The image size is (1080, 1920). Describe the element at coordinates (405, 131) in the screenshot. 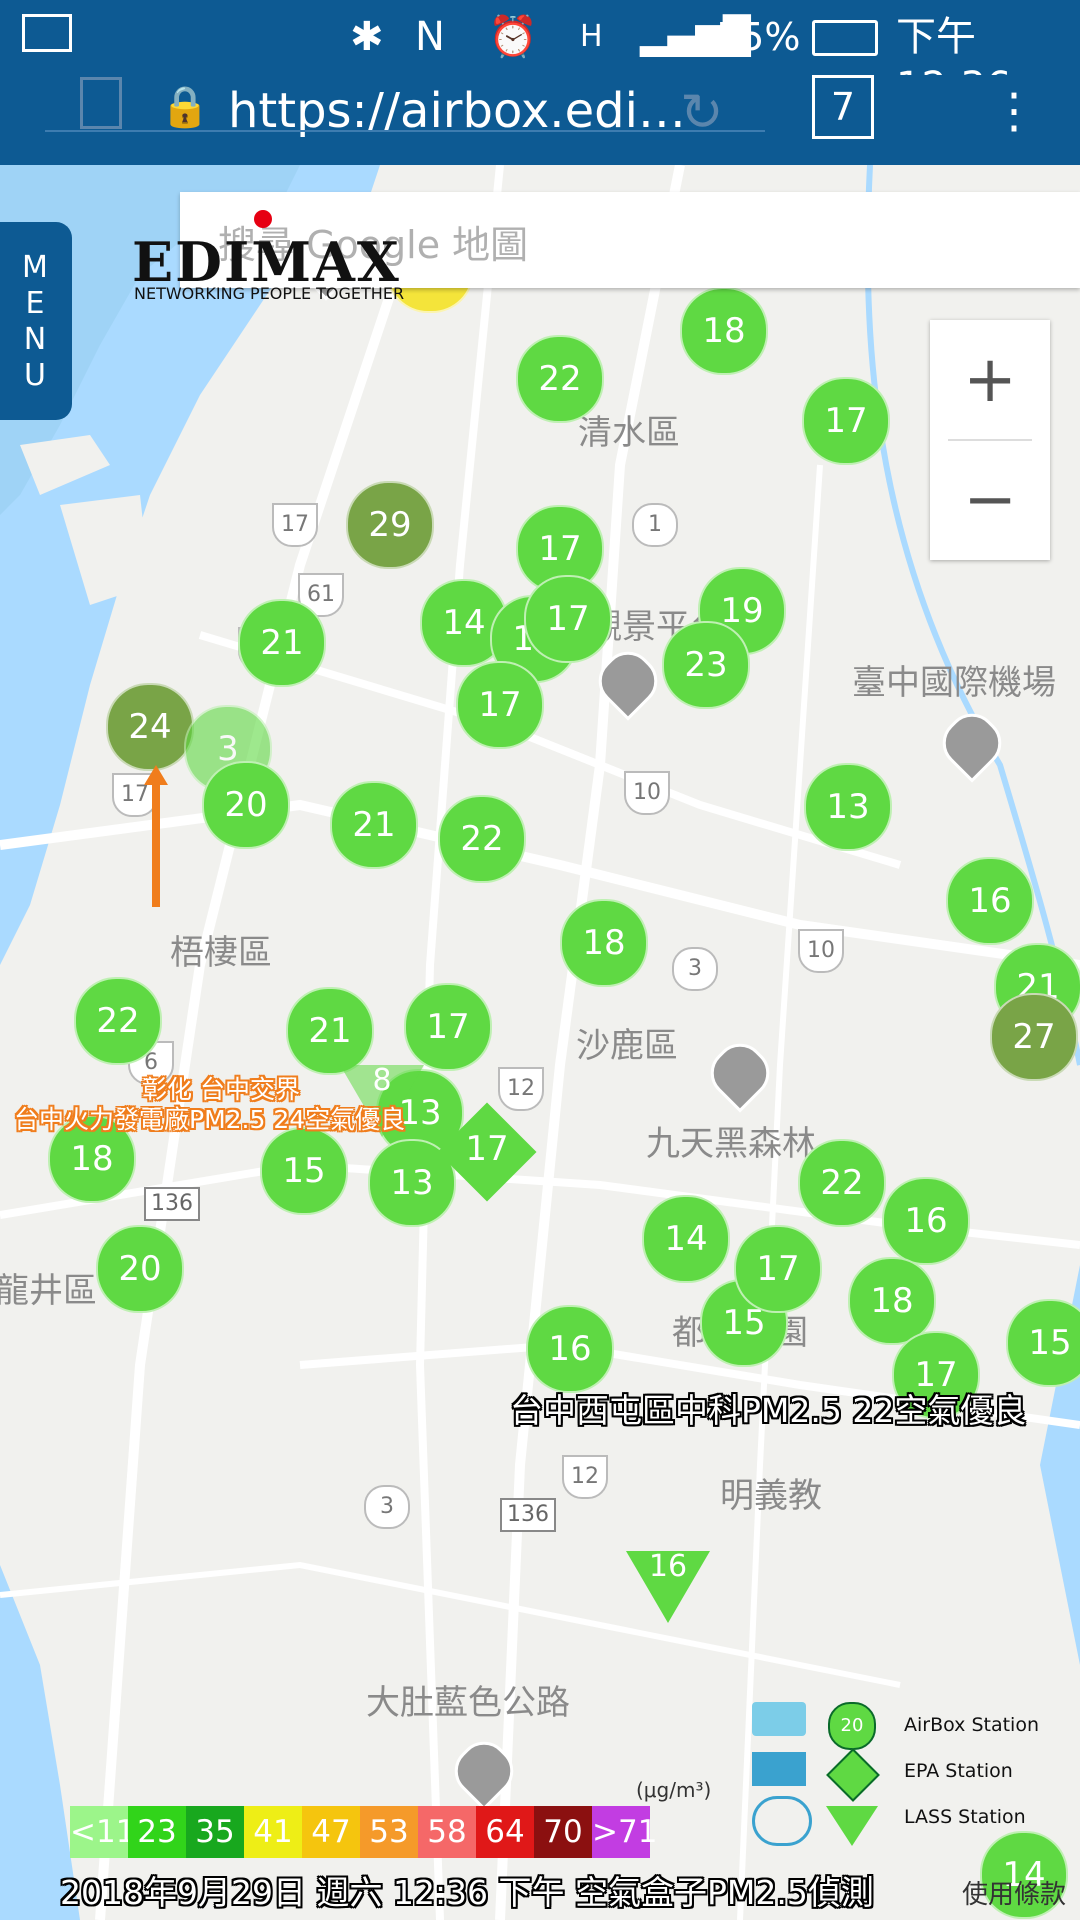

I see `url-underline` at that location.